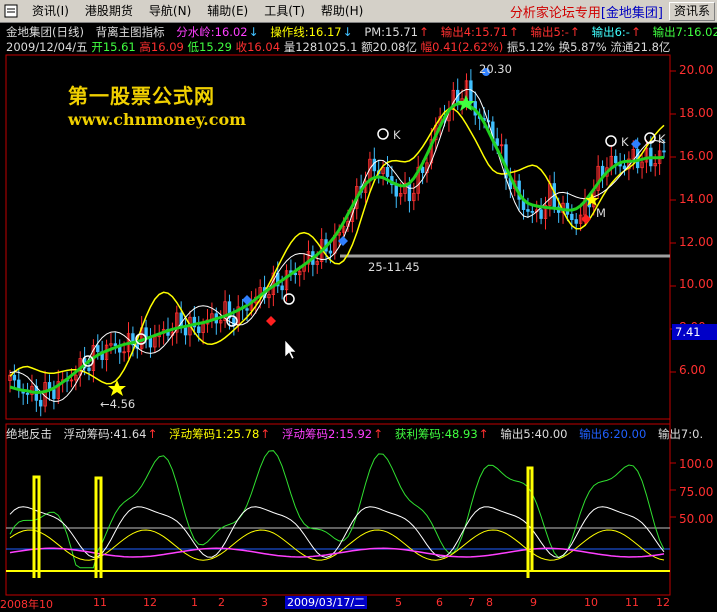 Image resolution: width=717 pixels, height=612 pixels. I want to click on out5-value: 输出5:-, so click(549, 32).